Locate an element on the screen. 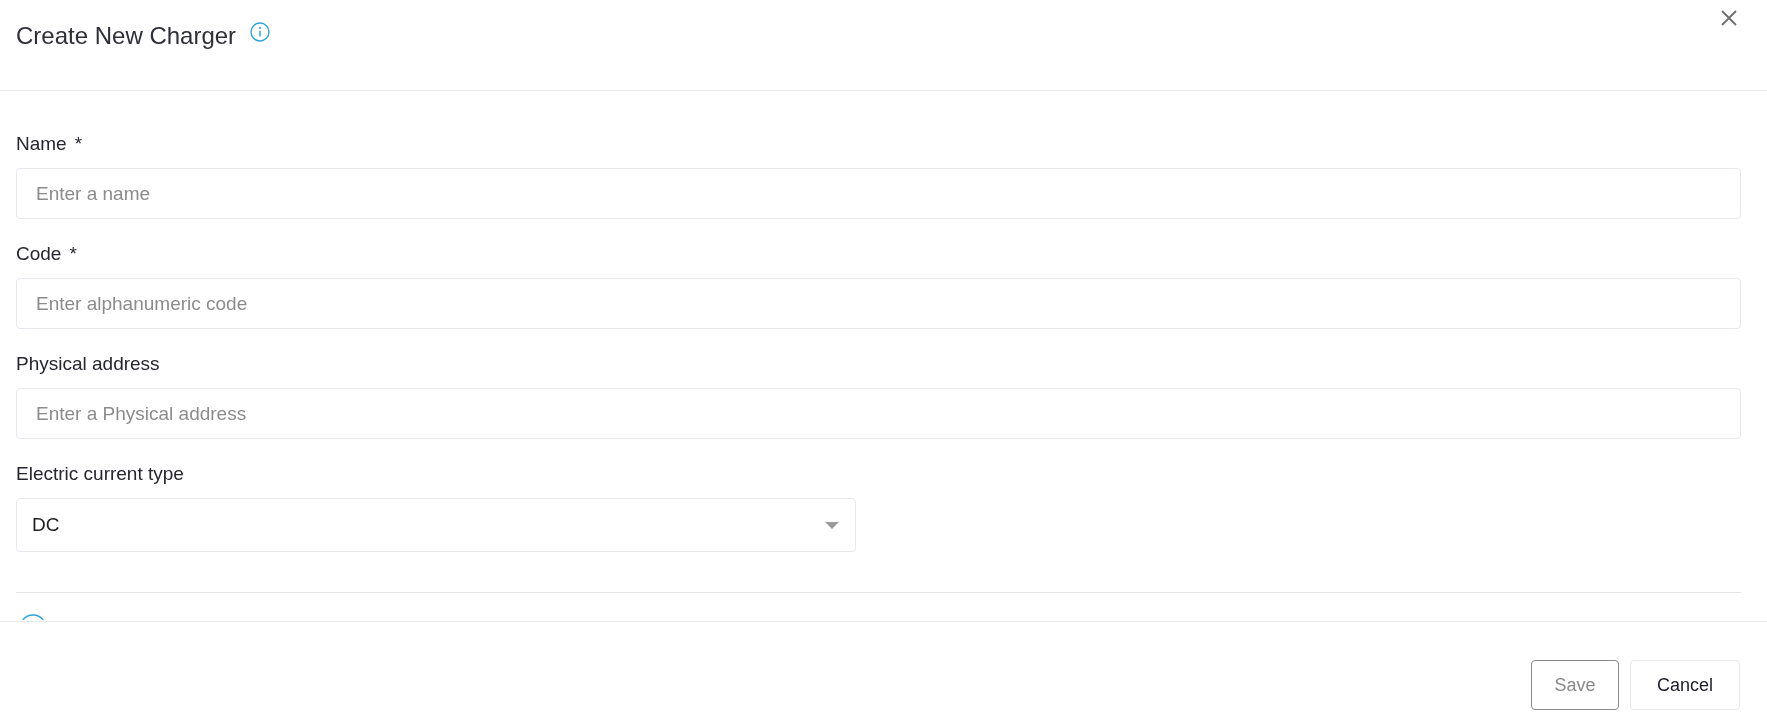 The width and height of the screenshot is (1767, 724). close-icon is located at coordinates (1729, 18).